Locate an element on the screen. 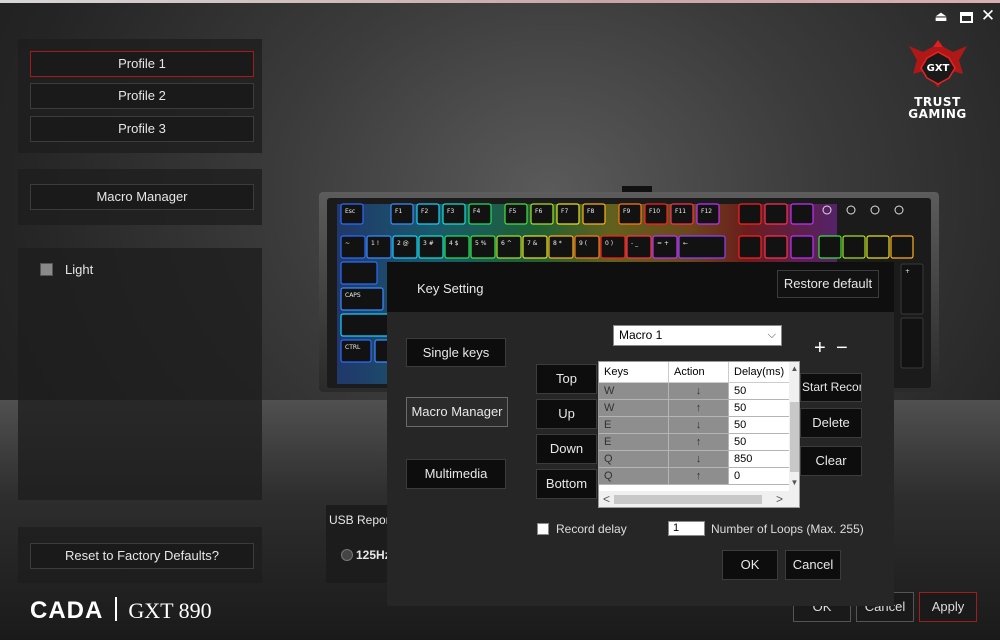 Image resolution: width=1000 pixels, height=640 pixels. col-action: Action is located at coordinates (699, 372).